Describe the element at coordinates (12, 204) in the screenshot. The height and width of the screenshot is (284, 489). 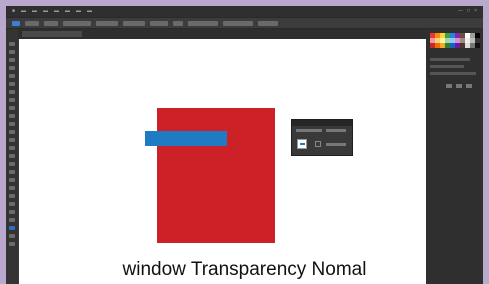
I see `graph-tool-icon` at that location.